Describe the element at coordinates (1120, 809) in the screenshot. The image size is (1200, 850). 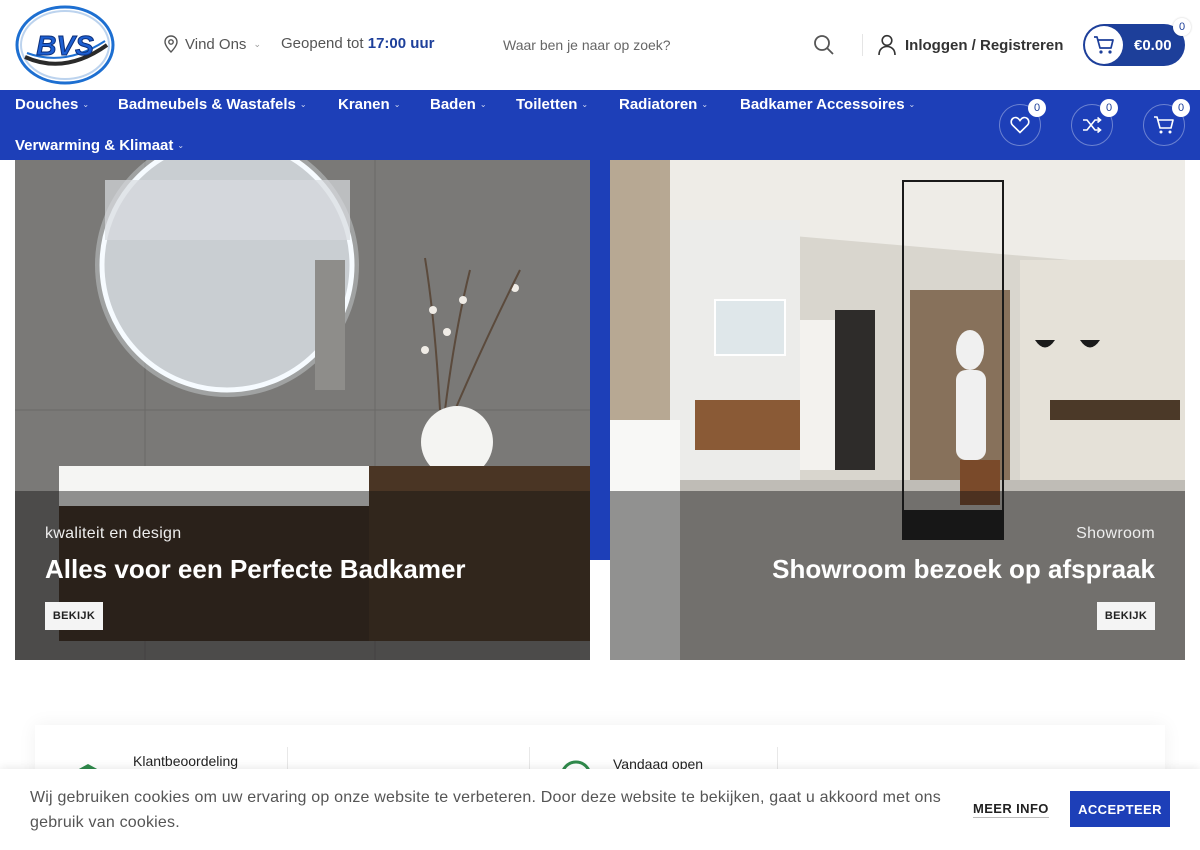
I see `cookie-accept-button: ACCEPTEER` at that location.